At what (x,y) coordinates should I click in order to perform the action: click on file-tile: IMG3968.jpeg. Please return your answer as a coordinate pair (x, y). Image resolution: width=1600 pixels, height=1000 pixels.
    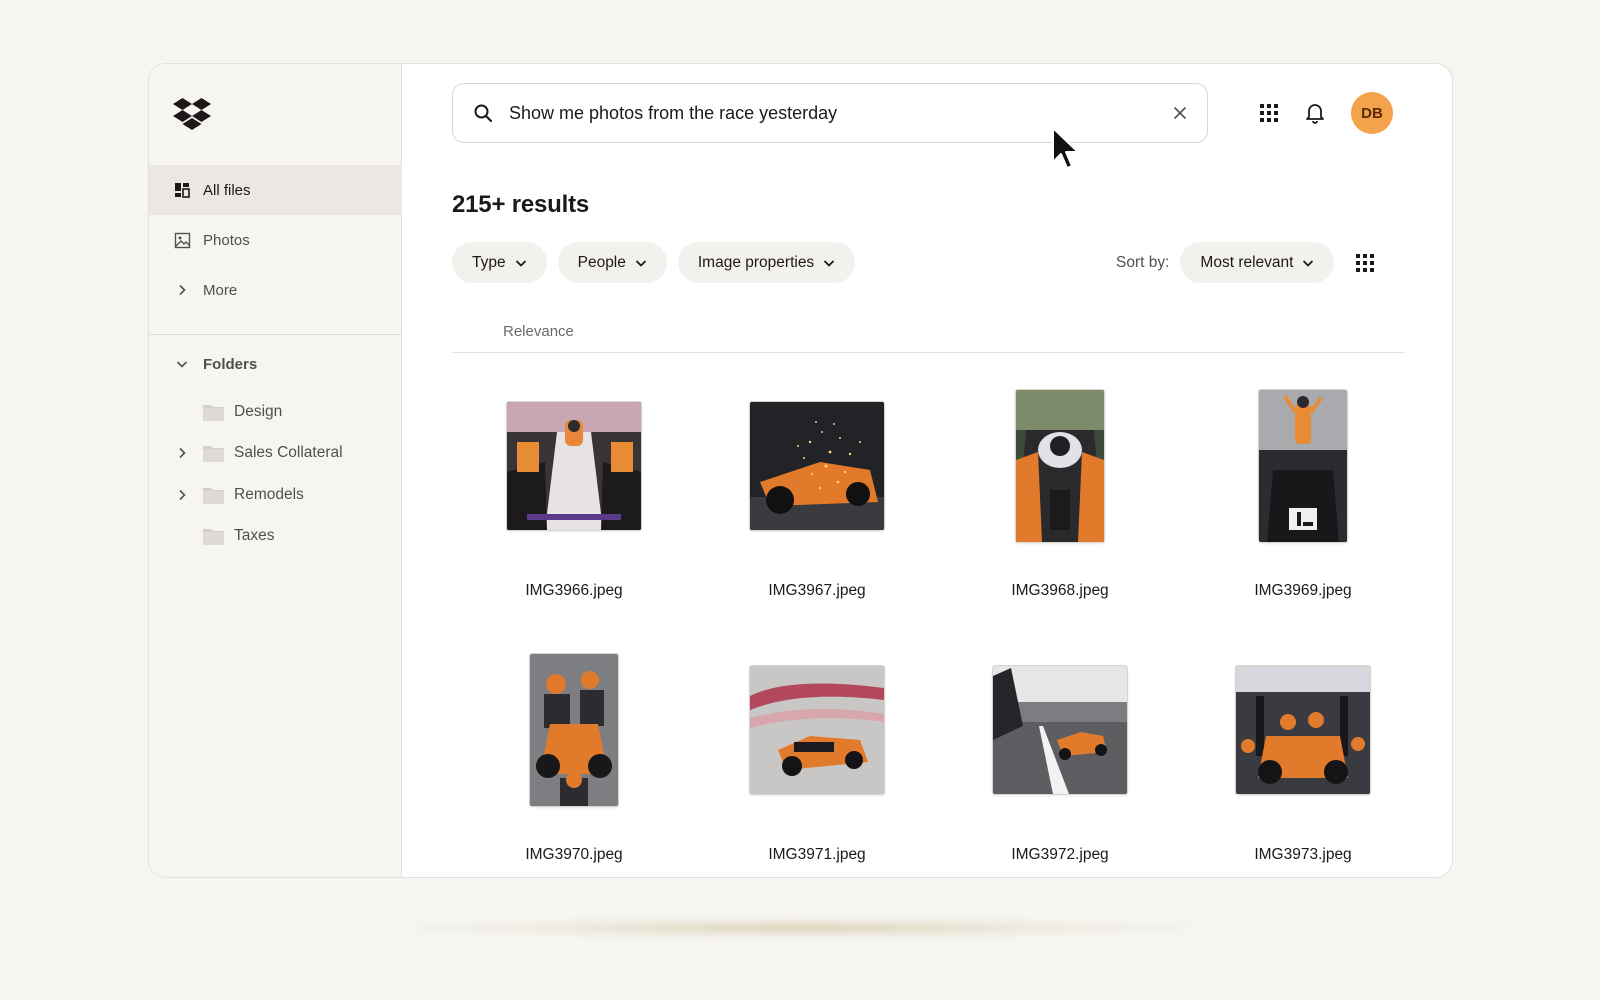
    Looking at the image, I should click on (1060, 506).